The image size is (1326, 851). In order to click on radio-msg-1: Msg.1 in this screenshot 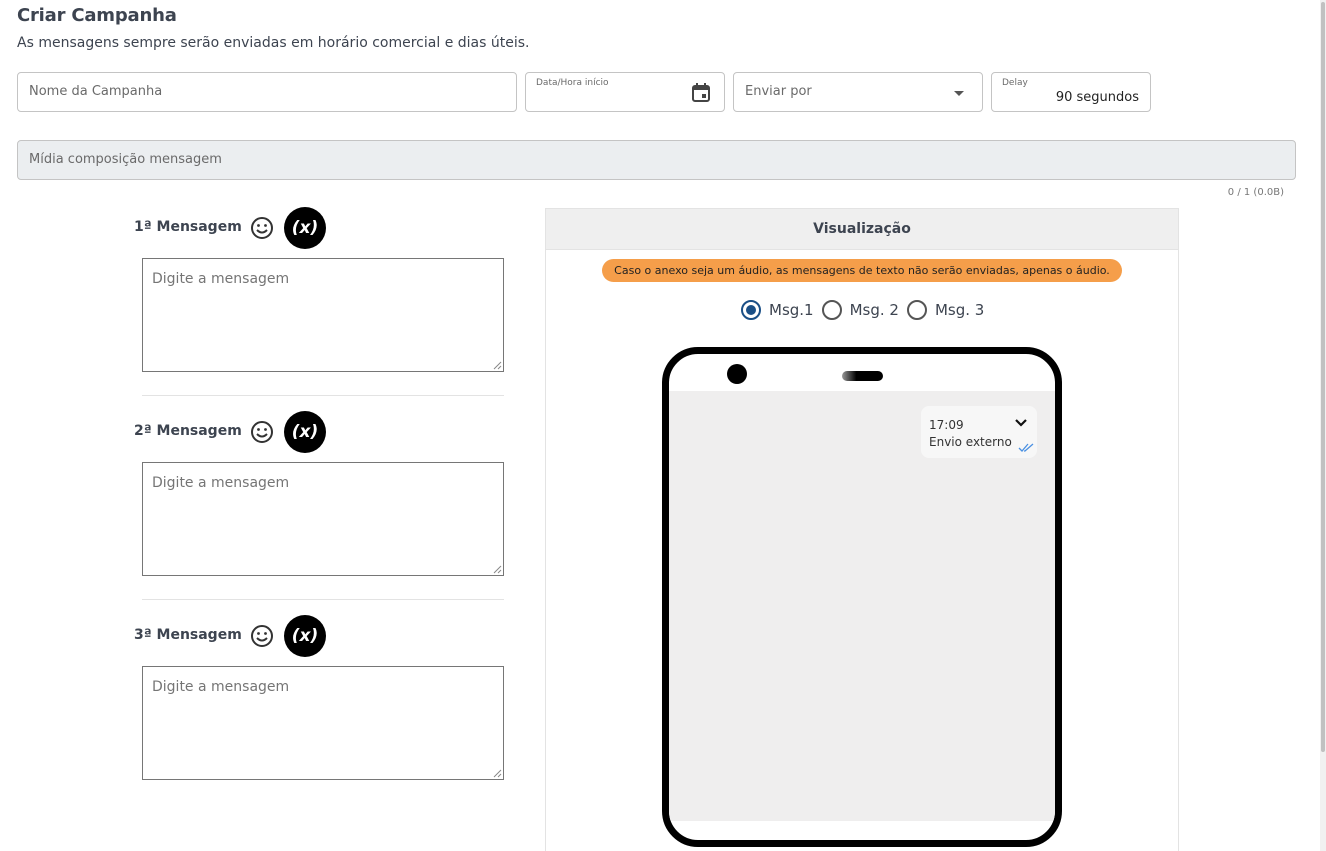, I will do `click(777, 310)`.